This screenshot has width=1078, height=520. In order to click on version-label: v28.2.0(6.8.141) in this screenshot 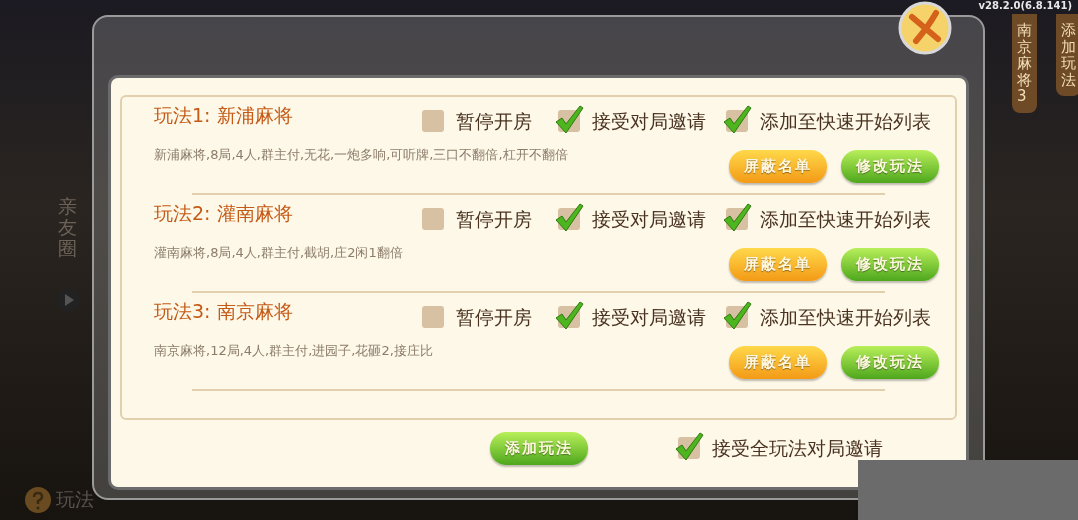, I will do `click(1025, 5)`.